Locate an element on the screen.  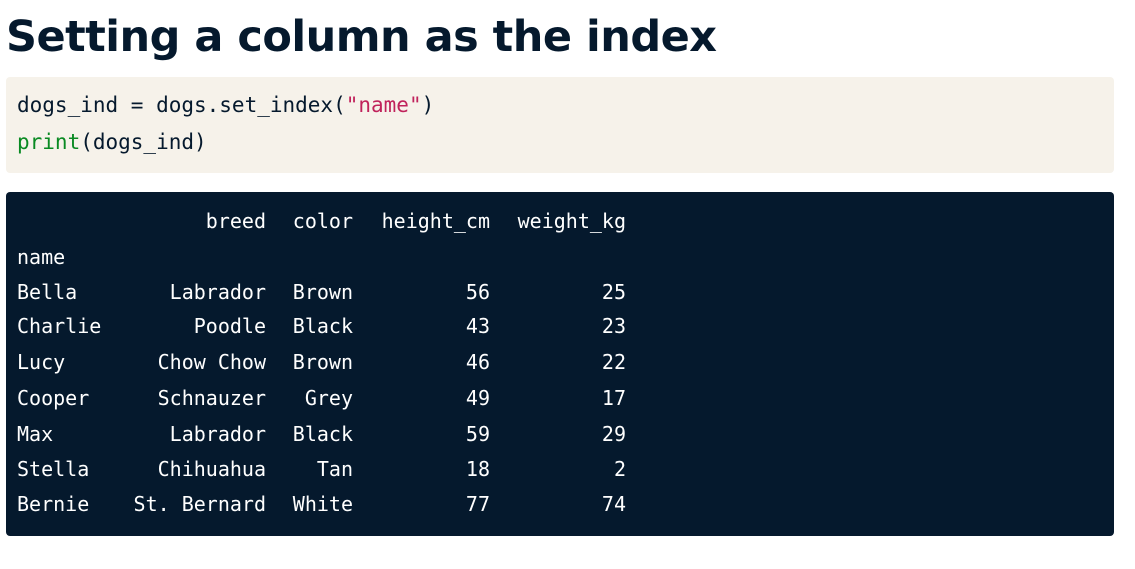
index-name: name is located at coordinates (41, 257).